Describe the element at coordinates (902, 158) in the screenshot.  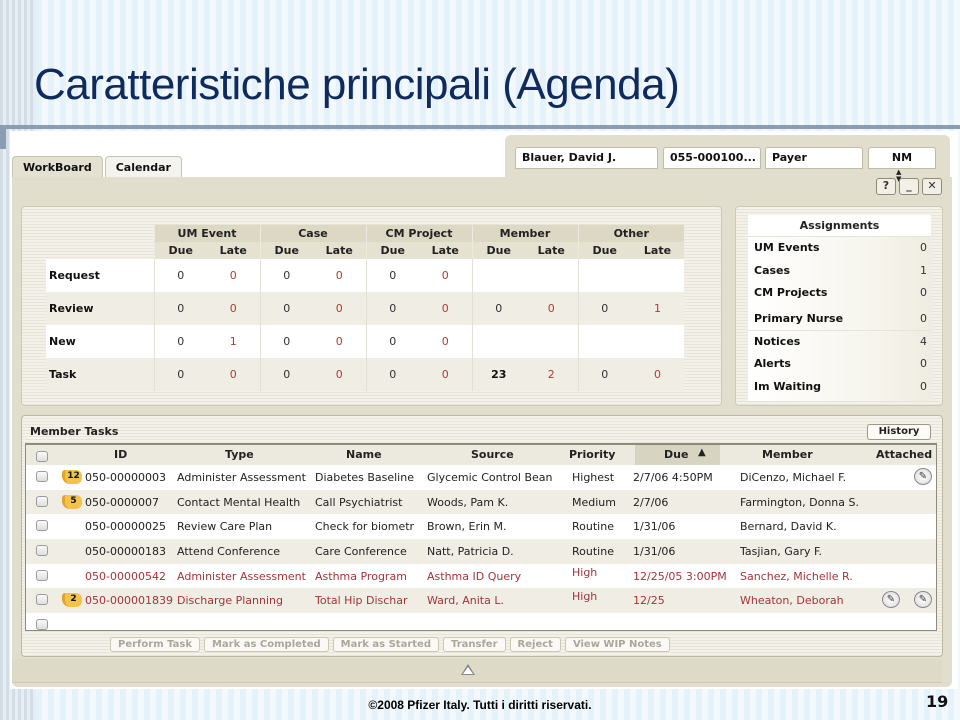
I see `nm-field: NM` at that location.